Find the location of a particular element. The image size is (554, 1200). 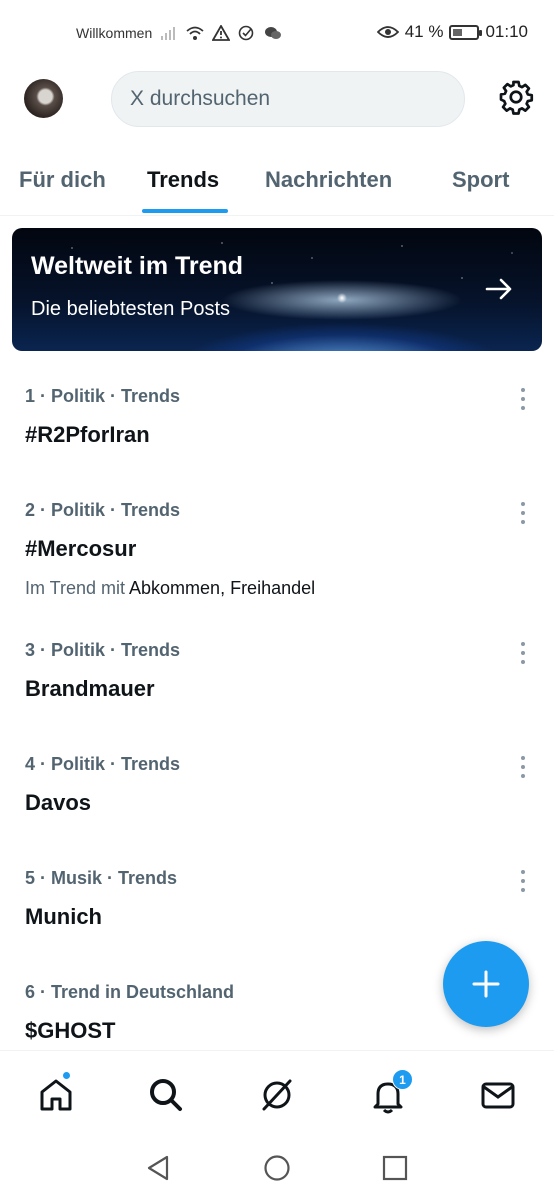

battery-icon is located at coordinates (466, 32).